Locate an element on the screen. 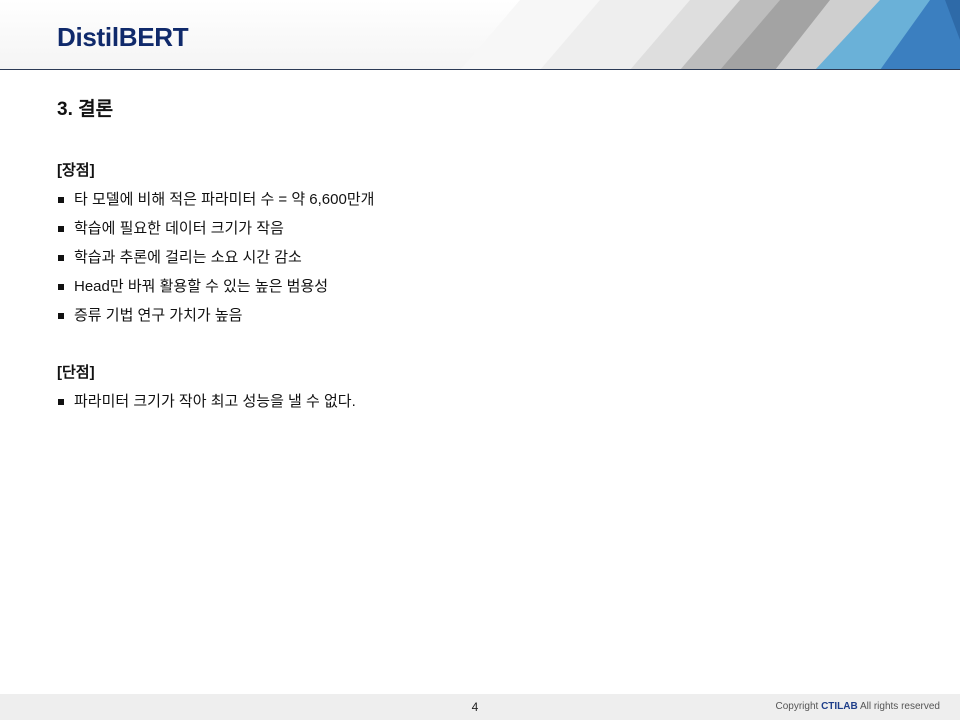 Image resolution: width=960 pixels, height=720 pixels. cons-label: [단점] is located at coordinates (76, 372).